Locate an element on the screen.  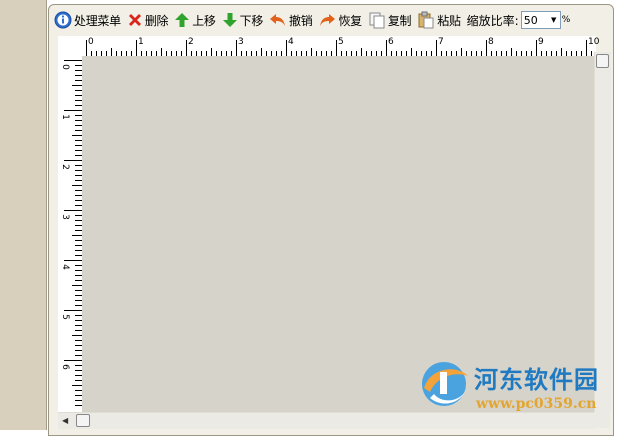
undo-button: 撤销 is located at coordinates (291, 20).